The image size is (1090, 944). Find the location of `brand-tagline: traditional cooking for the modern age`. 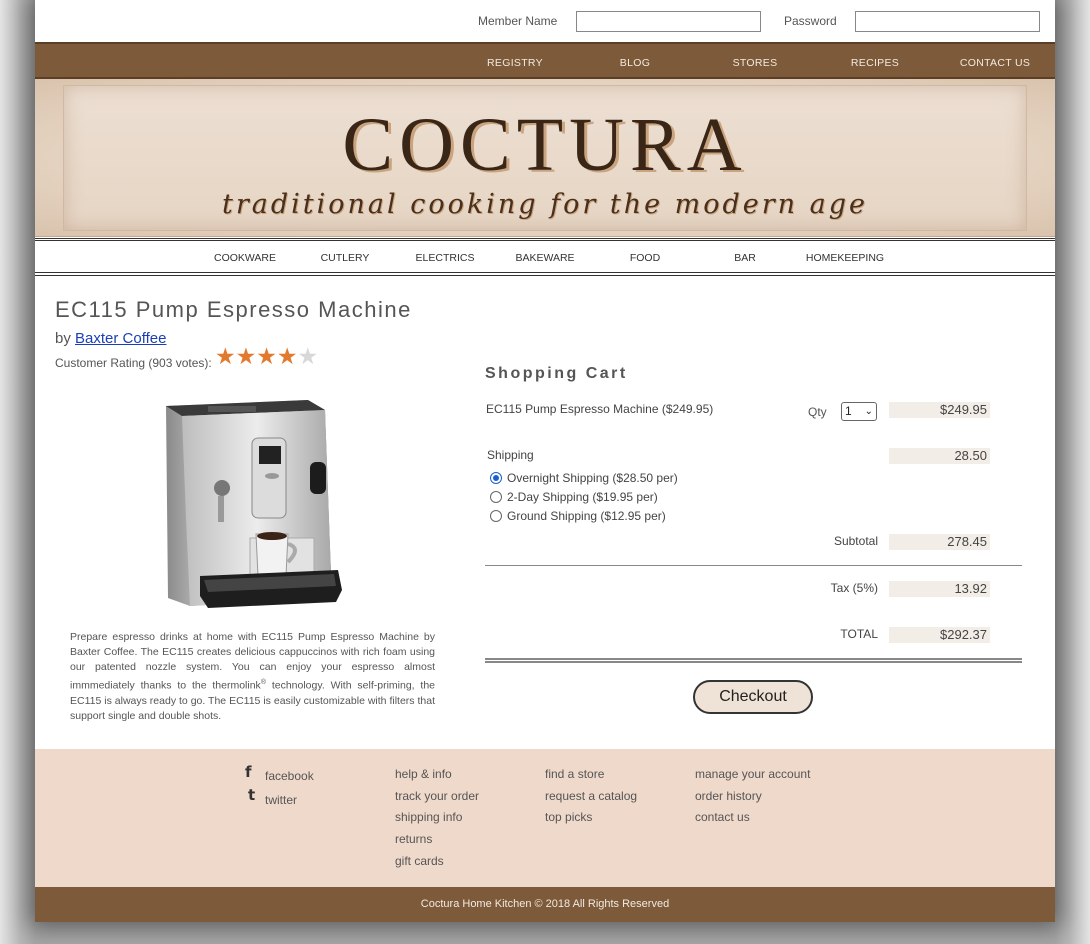

brand-tagline: traditional cooking for the modern age is located at coordinates (545, 204).